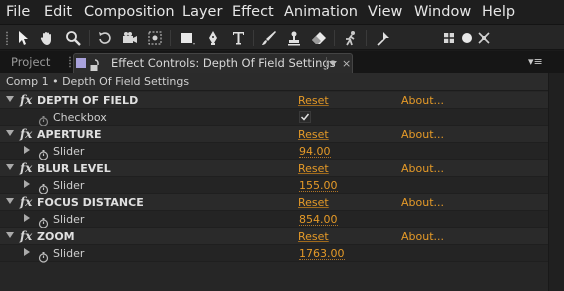 Image resolution: width=564 pixels, height=291 pixels. Describe the element at coordinates (130, 38) in the screenshot. I see `camera-tool-icon` at that location.